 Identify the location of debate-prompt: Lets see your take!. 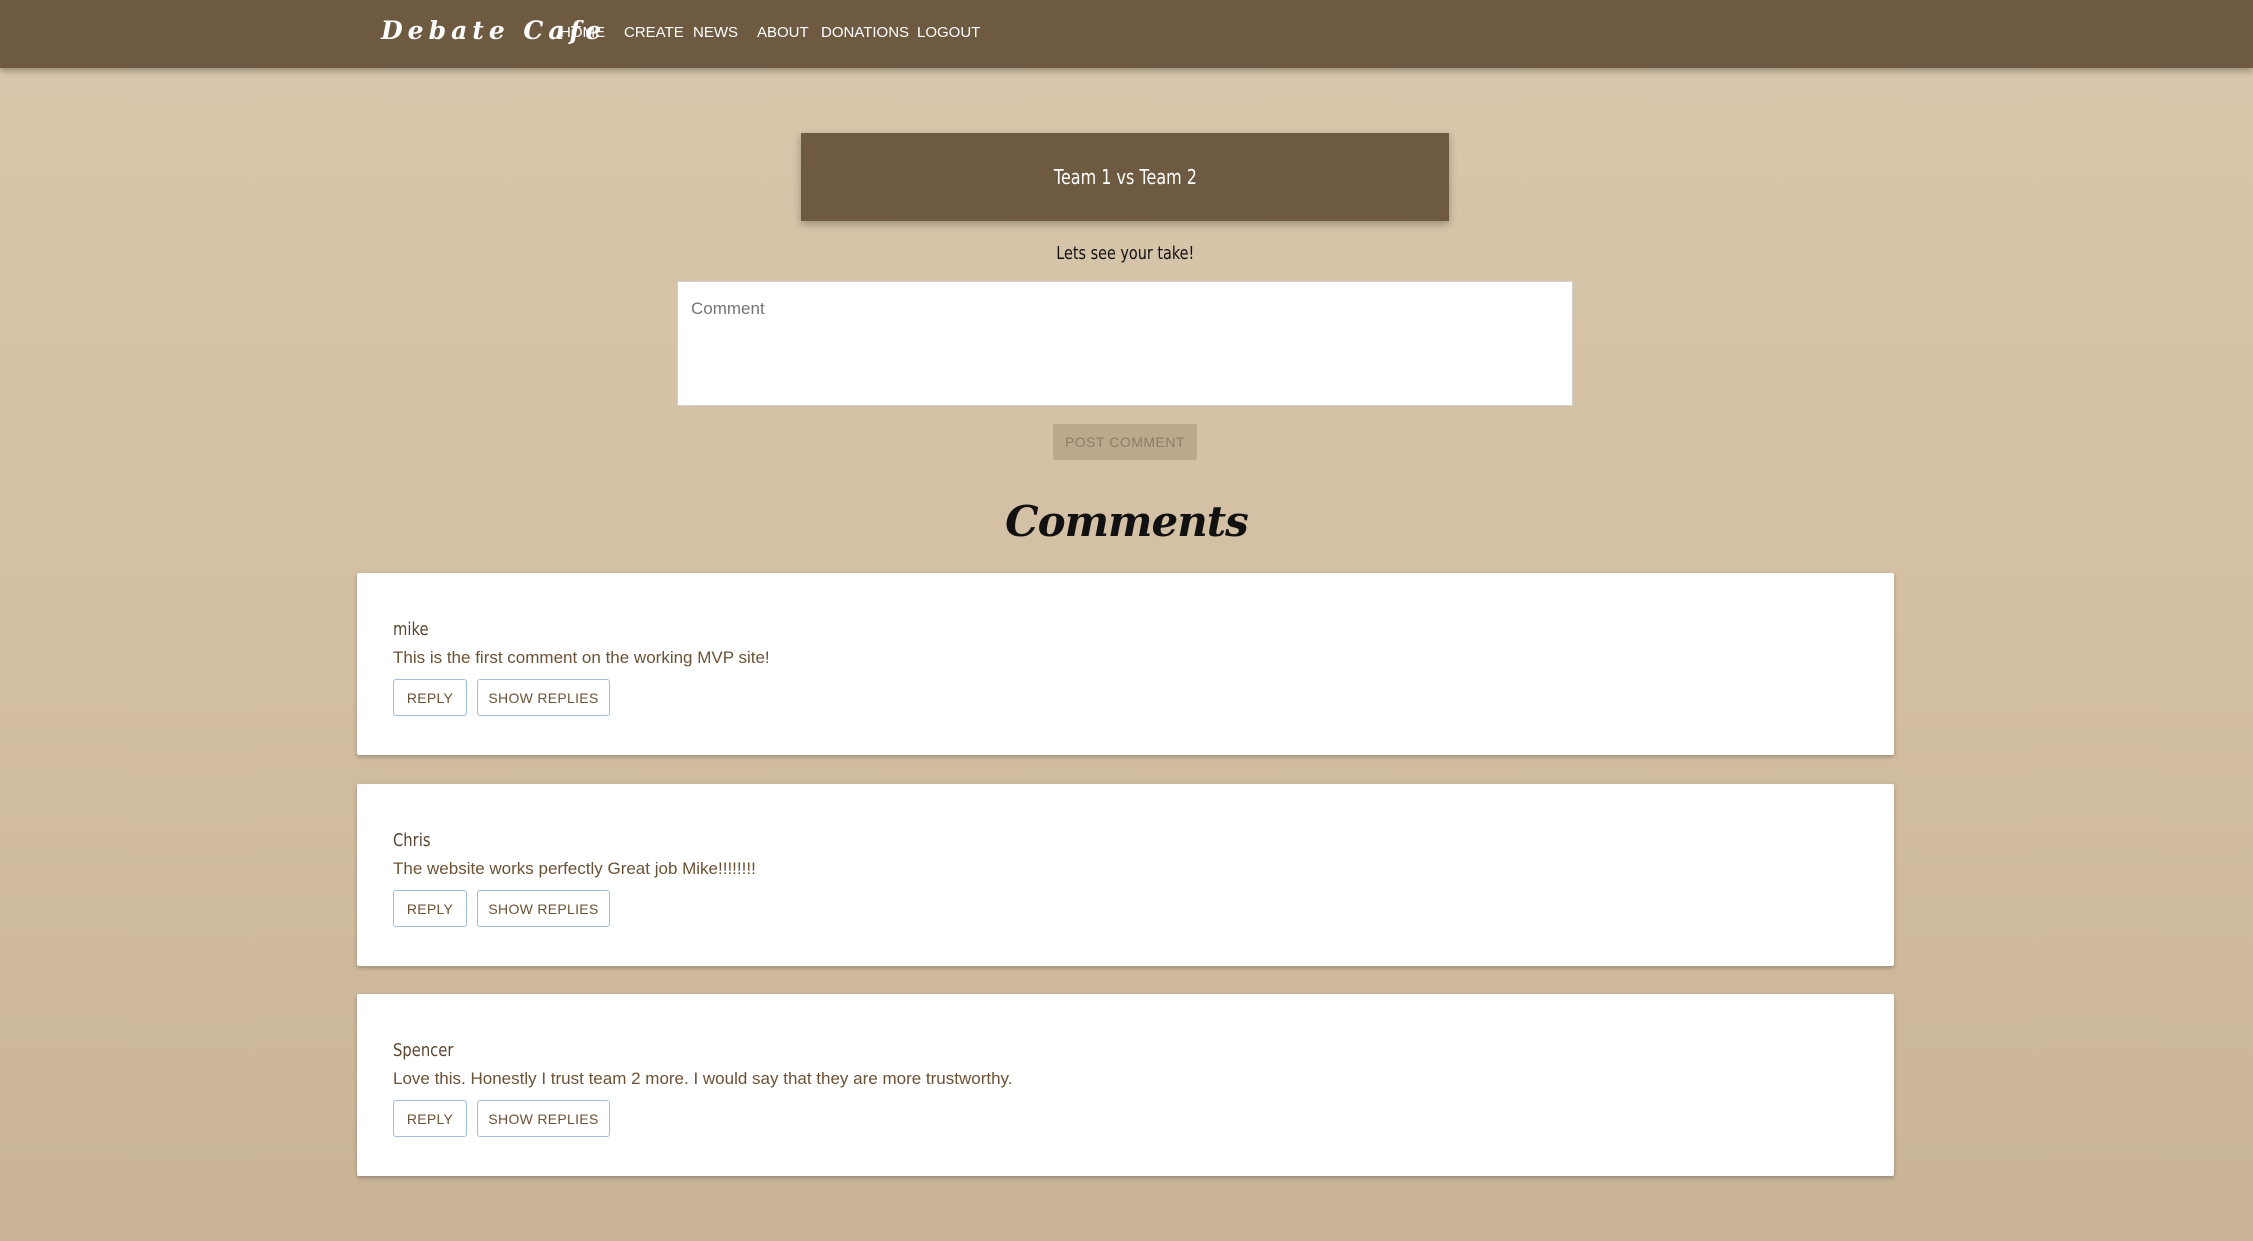
(1125, 253).